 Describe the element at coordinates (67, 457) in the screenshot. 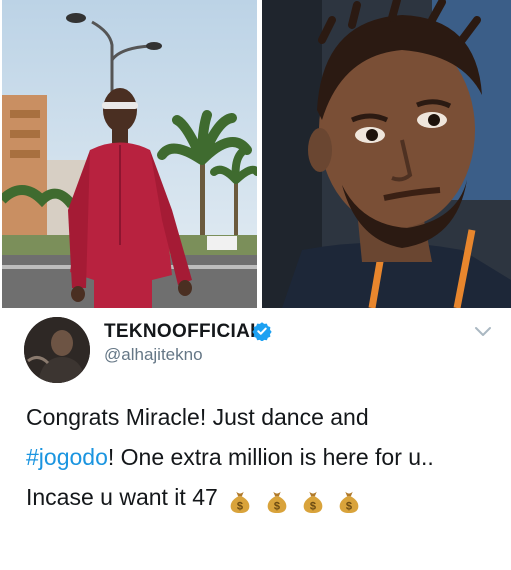

I see `hashtag-link: #jogodo` at that location.